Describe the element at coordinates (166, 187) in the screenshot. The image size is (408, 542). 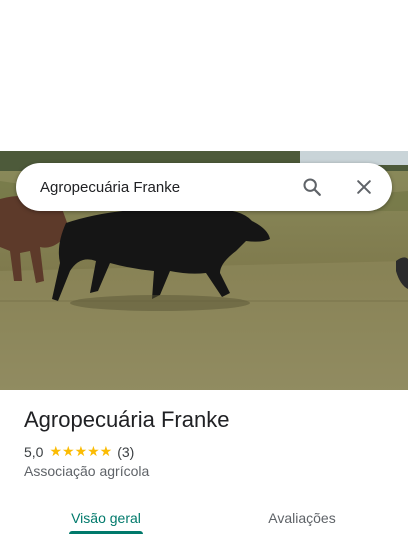
I see `search-input: Agropecuária Franke` at that location.